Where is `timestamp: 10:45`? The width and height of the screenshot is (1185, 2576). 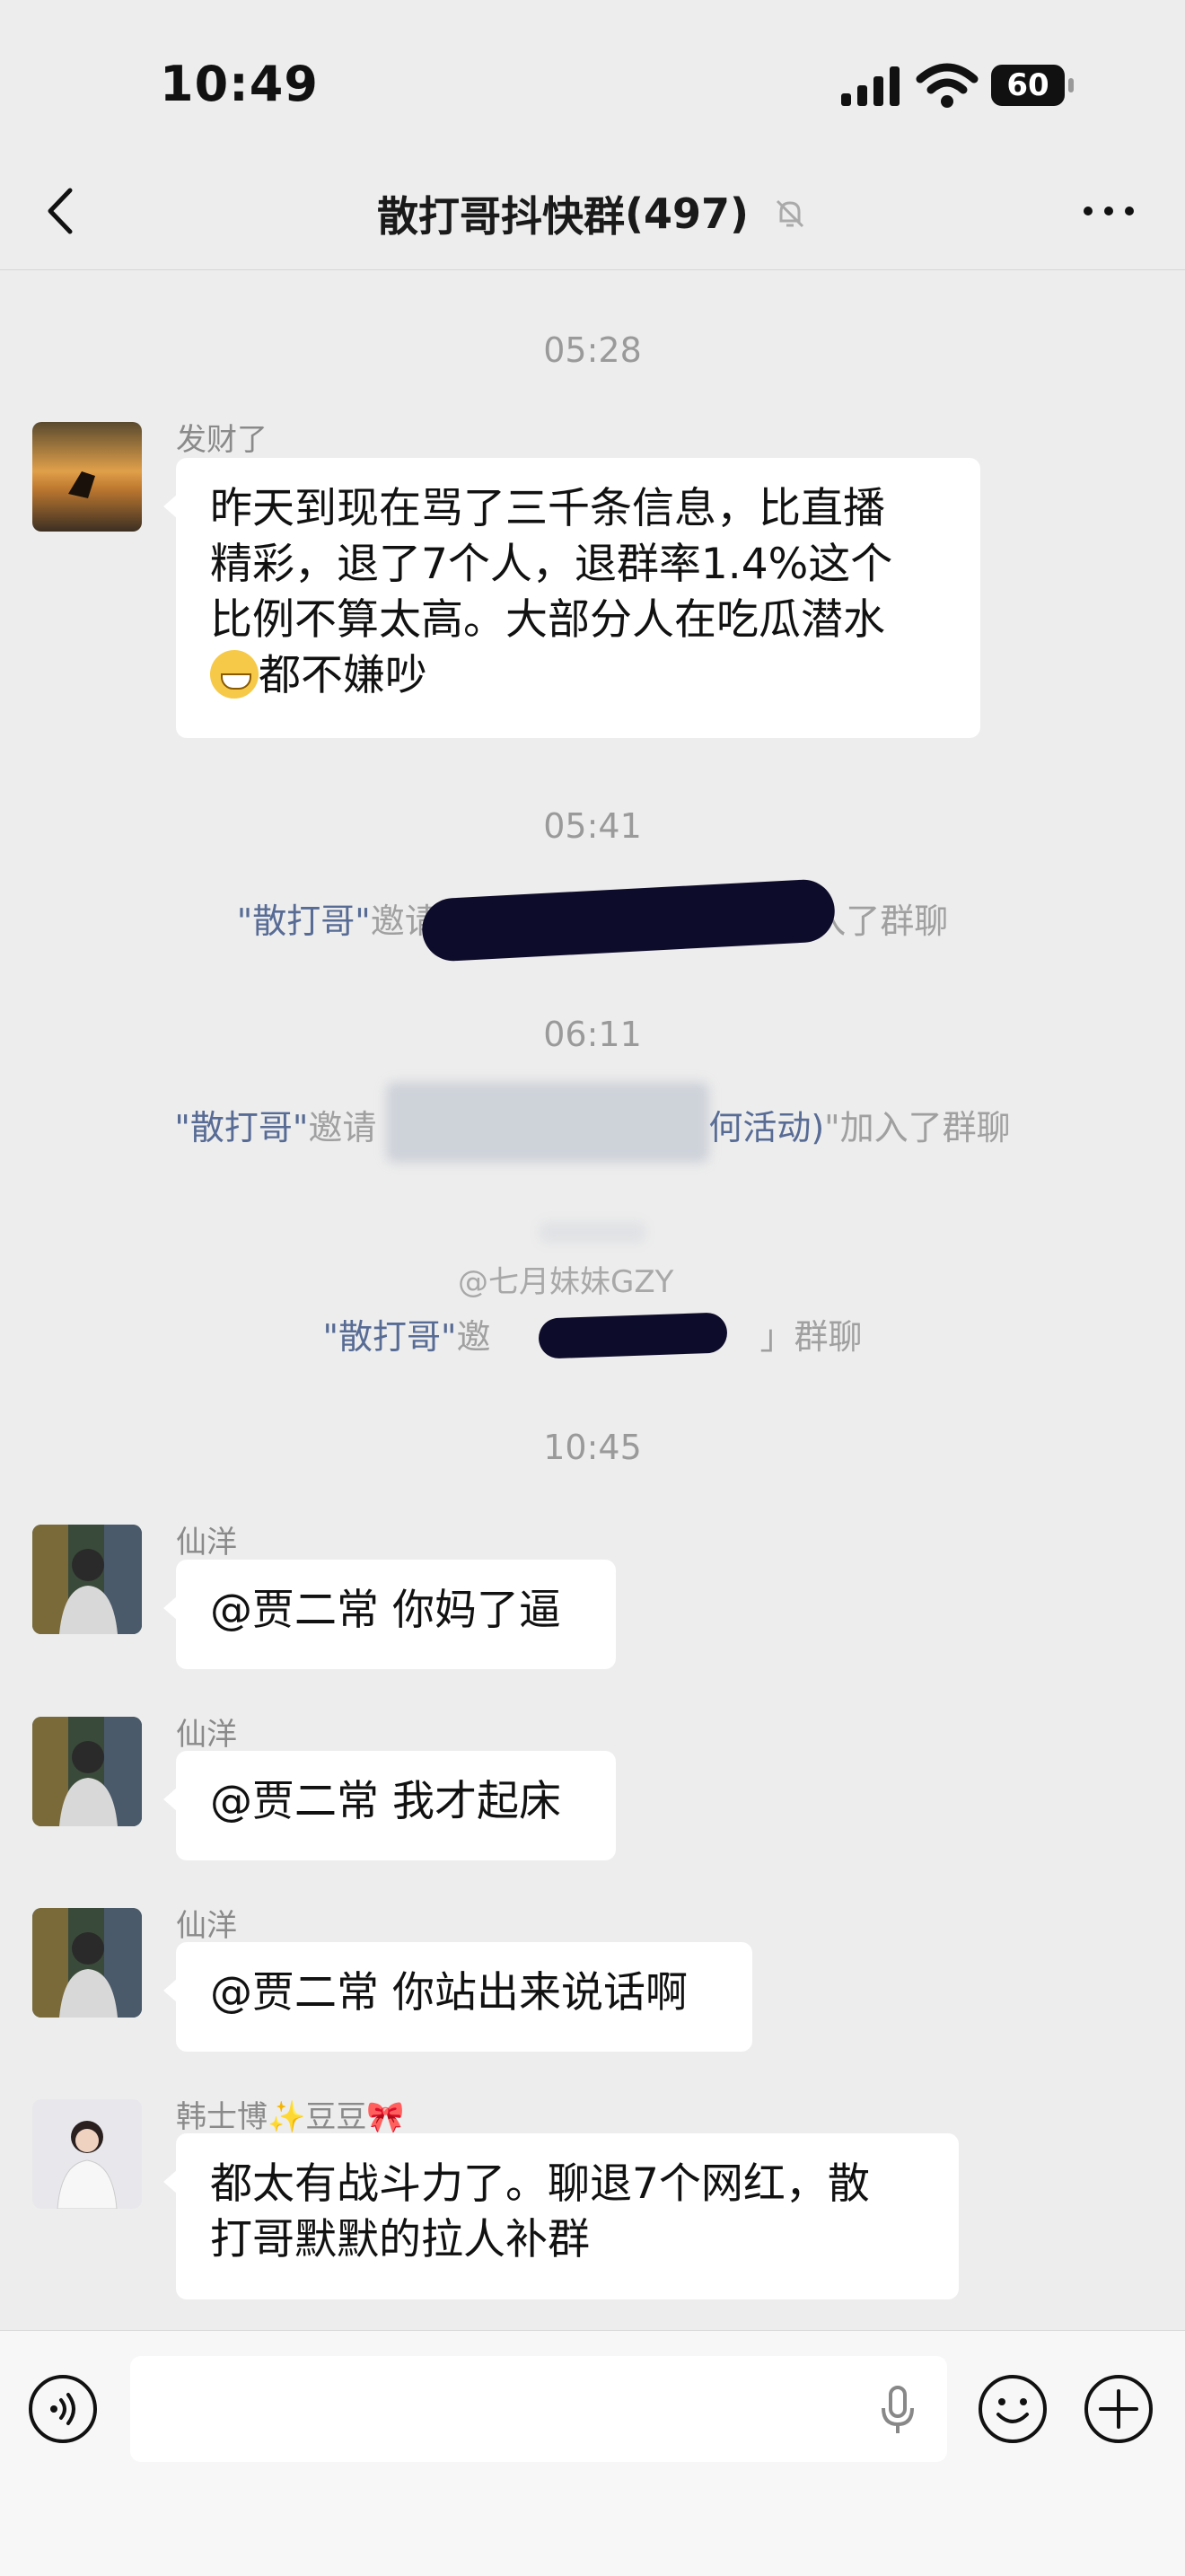 timestamp: 10:45 is located at coordinates (592, 1447).